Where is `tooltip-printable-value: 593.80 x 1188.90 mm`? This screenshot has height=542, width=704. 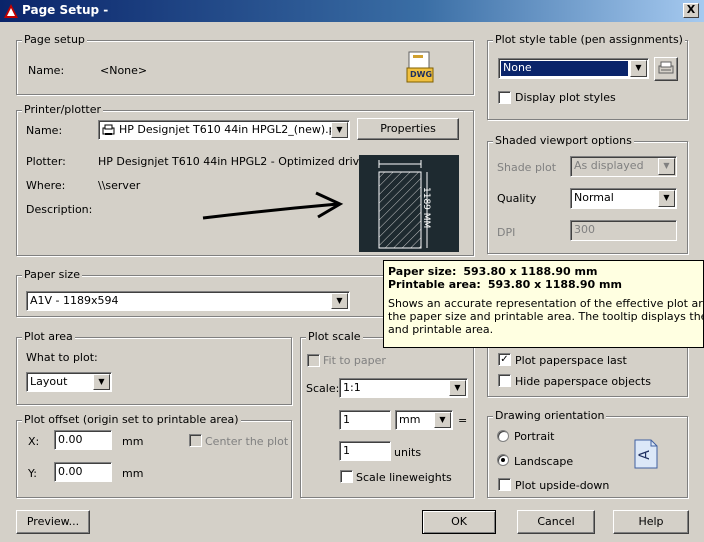
tooltip-printable-value: 593.80 x 1188.90 mm is located at coordinates (554, 284).